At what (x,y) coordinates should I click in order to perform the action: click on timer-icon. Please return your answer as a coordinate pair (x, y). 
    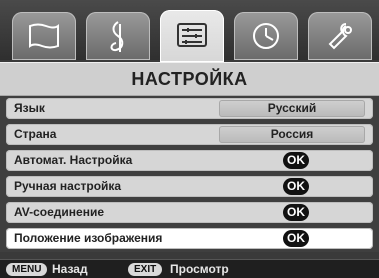
    Looking at the image, I should click on (266, 36).